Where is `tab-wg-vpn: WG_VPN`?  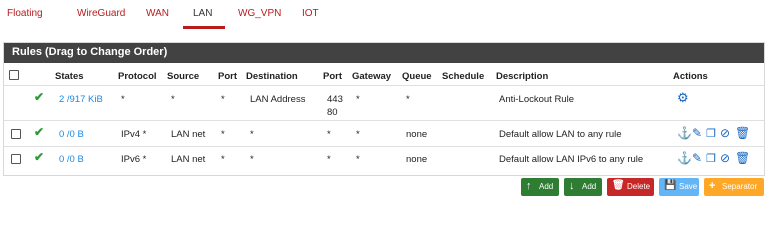
tab-wg-vpn: WG_VPN is located at coordinates (259, 13).